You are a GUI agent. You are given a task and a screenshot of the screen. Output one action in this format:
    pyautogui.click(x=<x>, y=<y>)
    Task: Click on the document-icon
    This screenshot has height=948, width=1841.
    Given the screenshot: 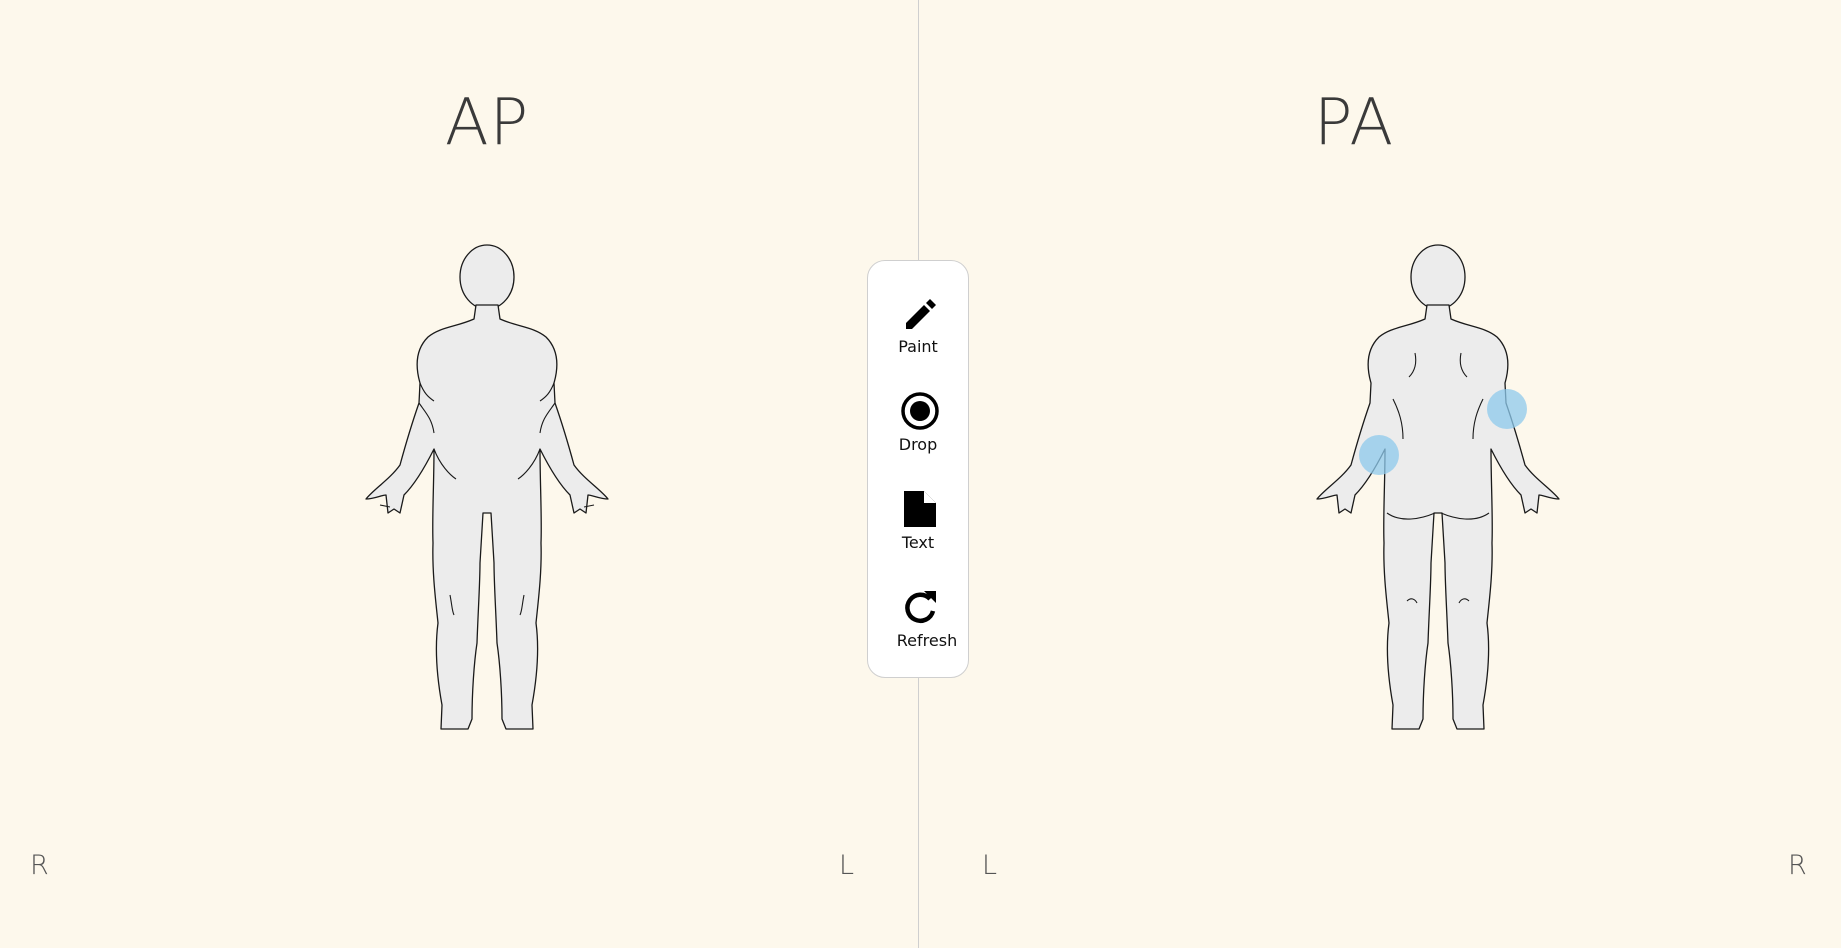 What is the action you would take?
    pyautogui.click(x=920, y=509)
    